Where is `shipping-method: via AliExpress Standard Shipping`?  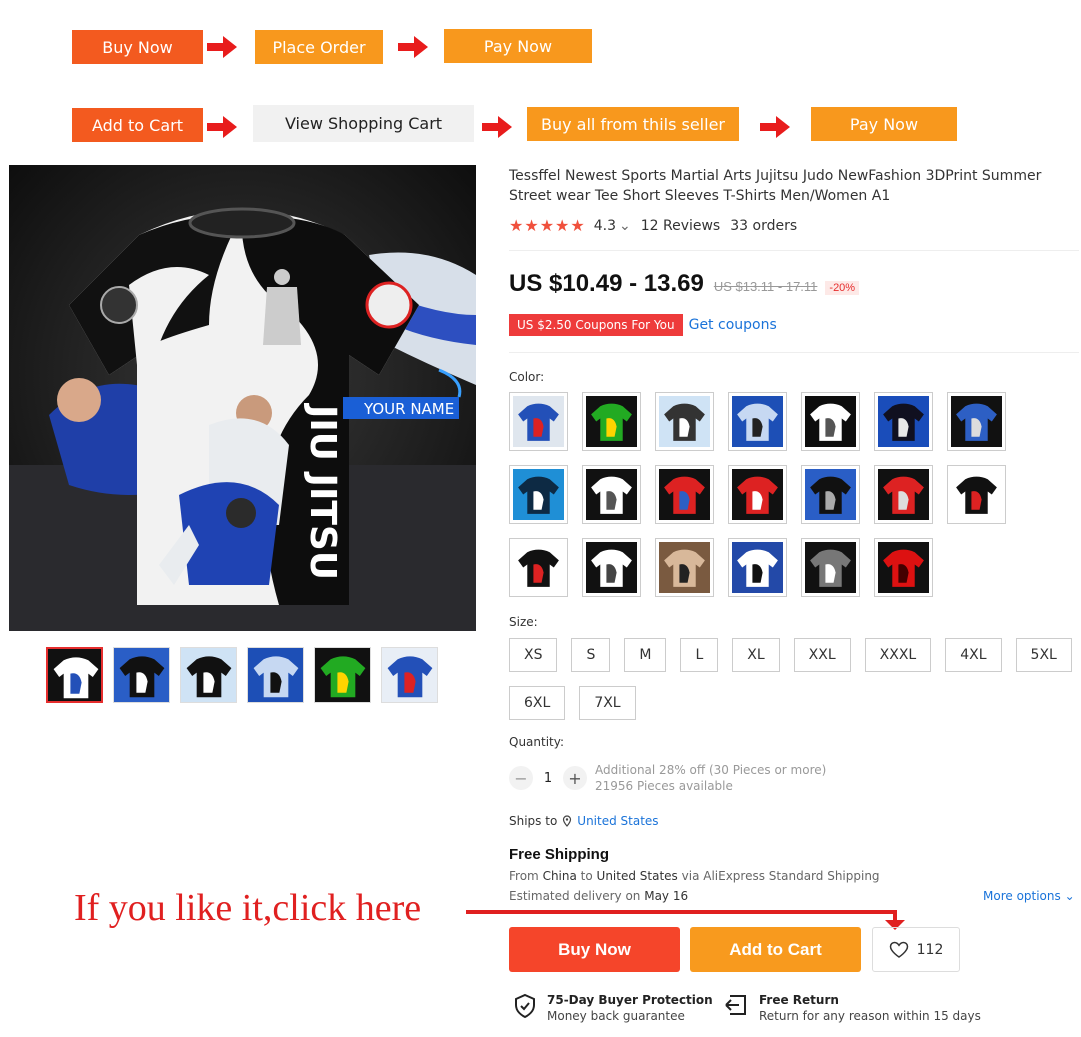
shipping-method: via AliExpress Standard Shipping is located at coordinates (780, 876).